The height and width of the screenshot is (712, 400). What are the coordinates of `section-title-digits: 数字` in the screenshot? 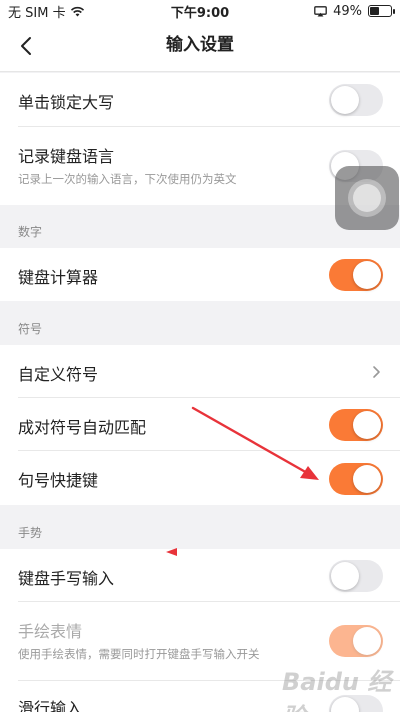 It's located at (30, 232).